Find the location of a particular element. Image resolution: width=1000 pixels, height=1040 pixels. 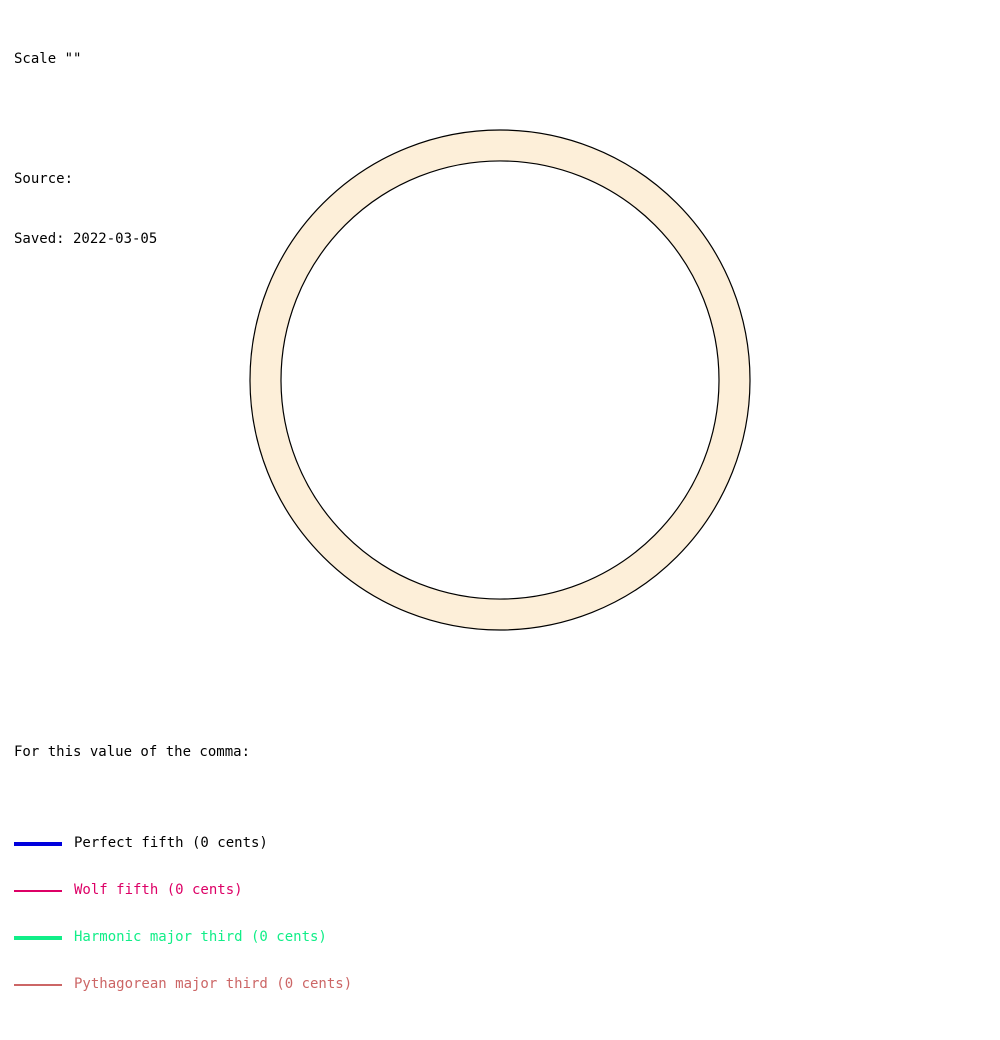

legend-title: For this value of the comma: is located at coordinates (132, 752).